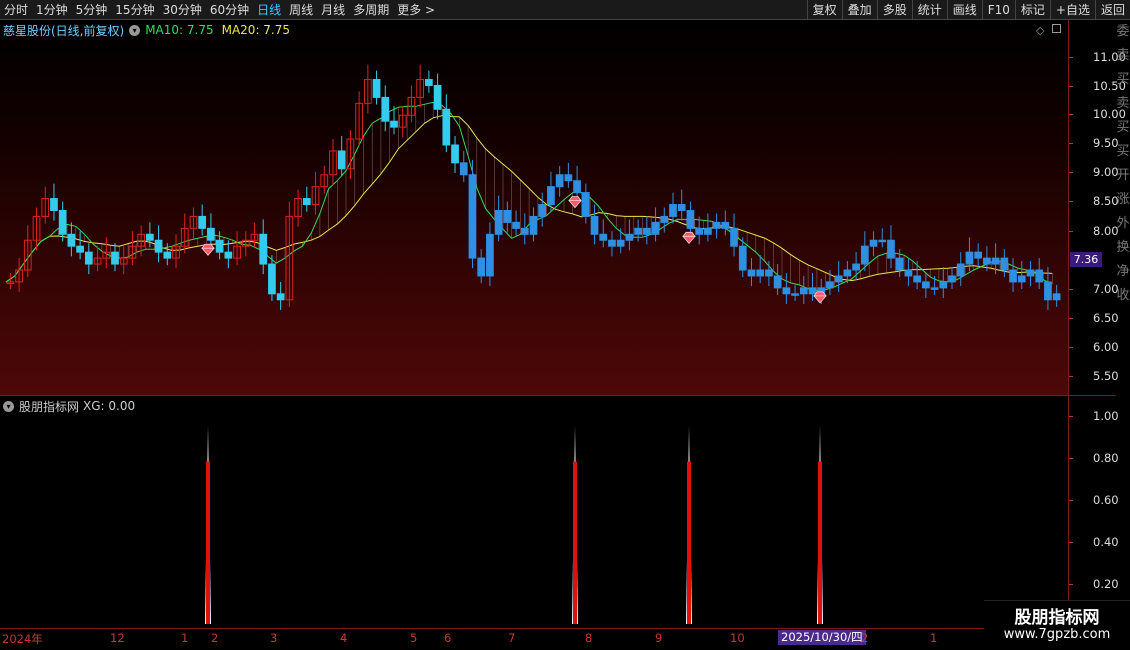 This screenshot has width=1130, height=650. I want to click on rights-adjust-button: 复权, so click(824, 10).